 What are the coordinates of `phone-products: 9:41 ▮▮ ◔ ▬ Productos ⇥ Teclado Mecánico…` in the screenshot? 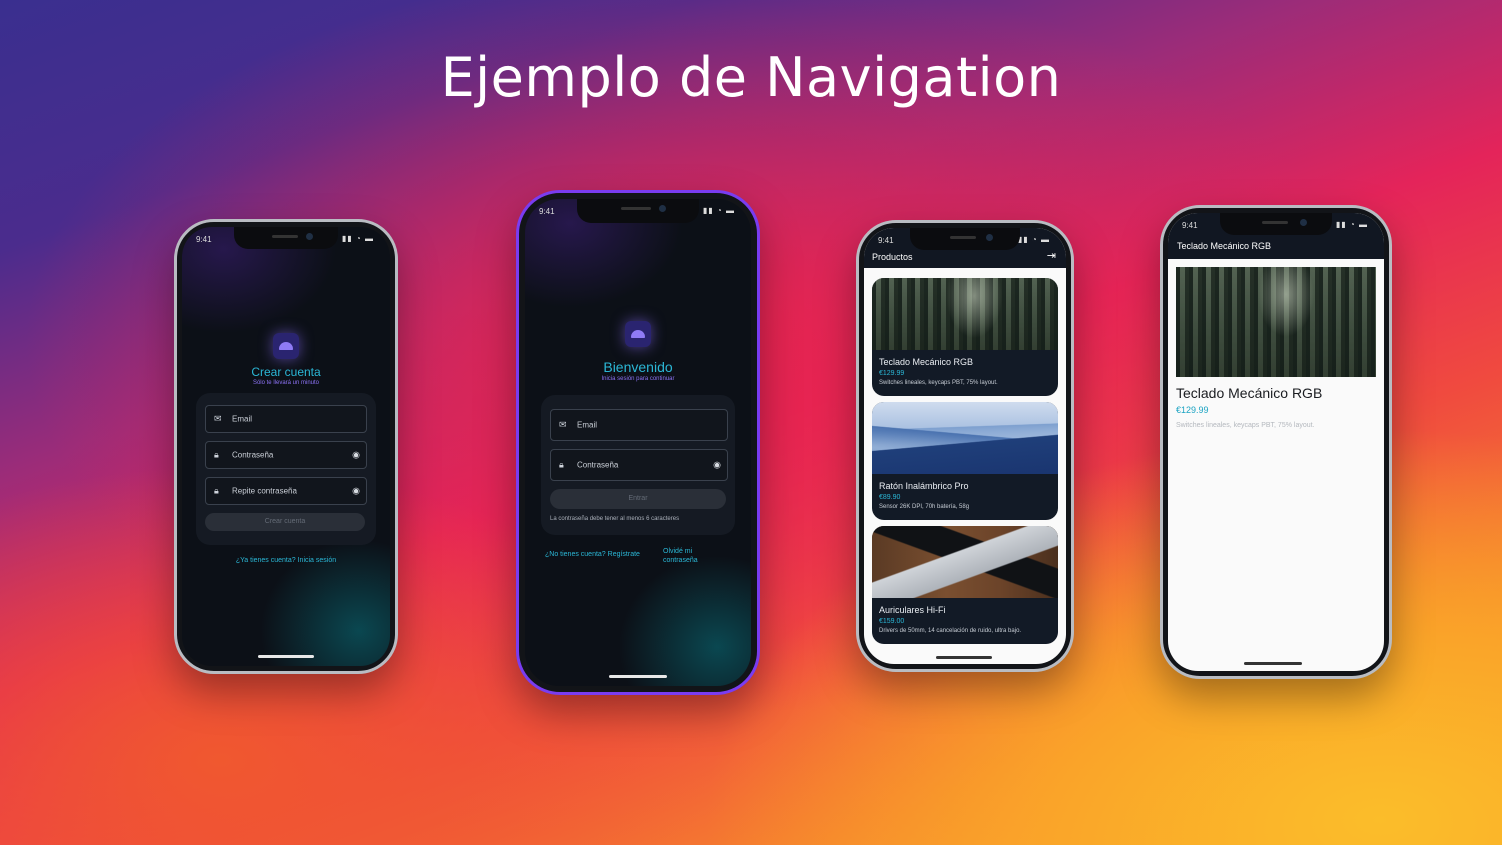 It's located at (965, 446).